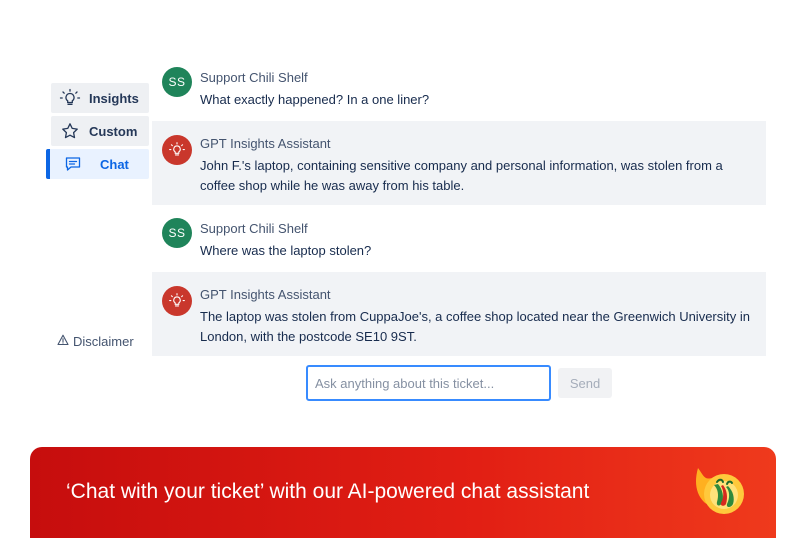 This screenshot has width=806, height=538. What do you see at coordinates (70, 131) in the screenshot?
I see `star-icon` at bounding box center [70, 131].